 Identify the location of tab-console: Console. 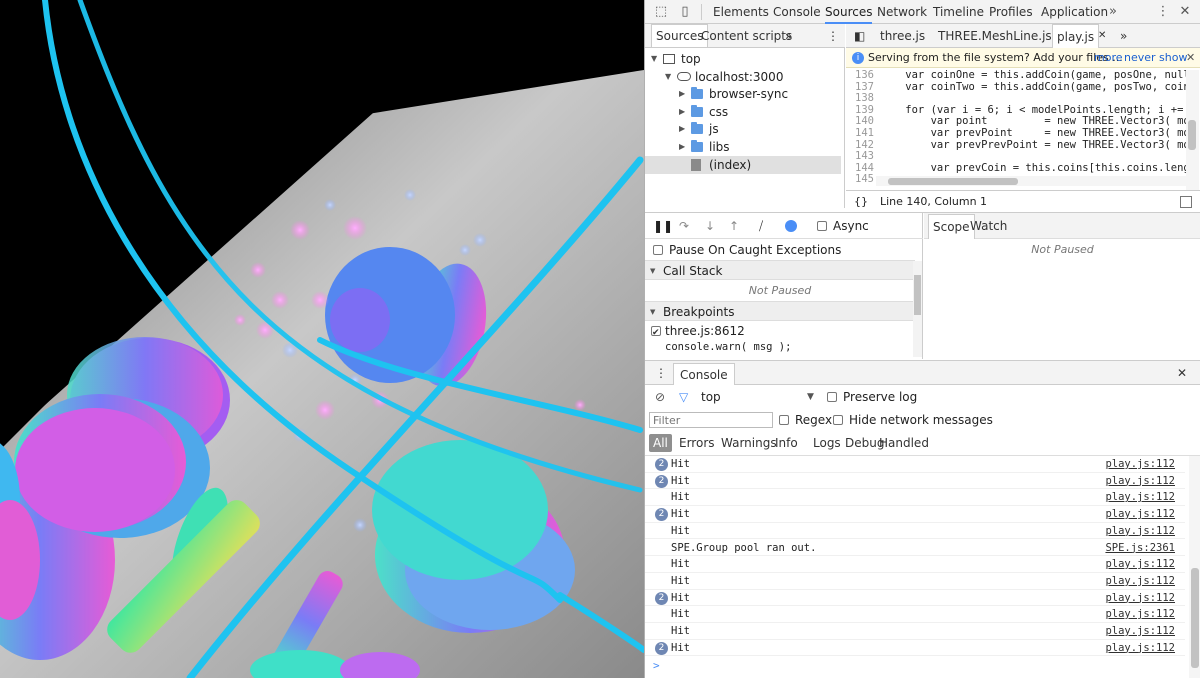
(797, 12).